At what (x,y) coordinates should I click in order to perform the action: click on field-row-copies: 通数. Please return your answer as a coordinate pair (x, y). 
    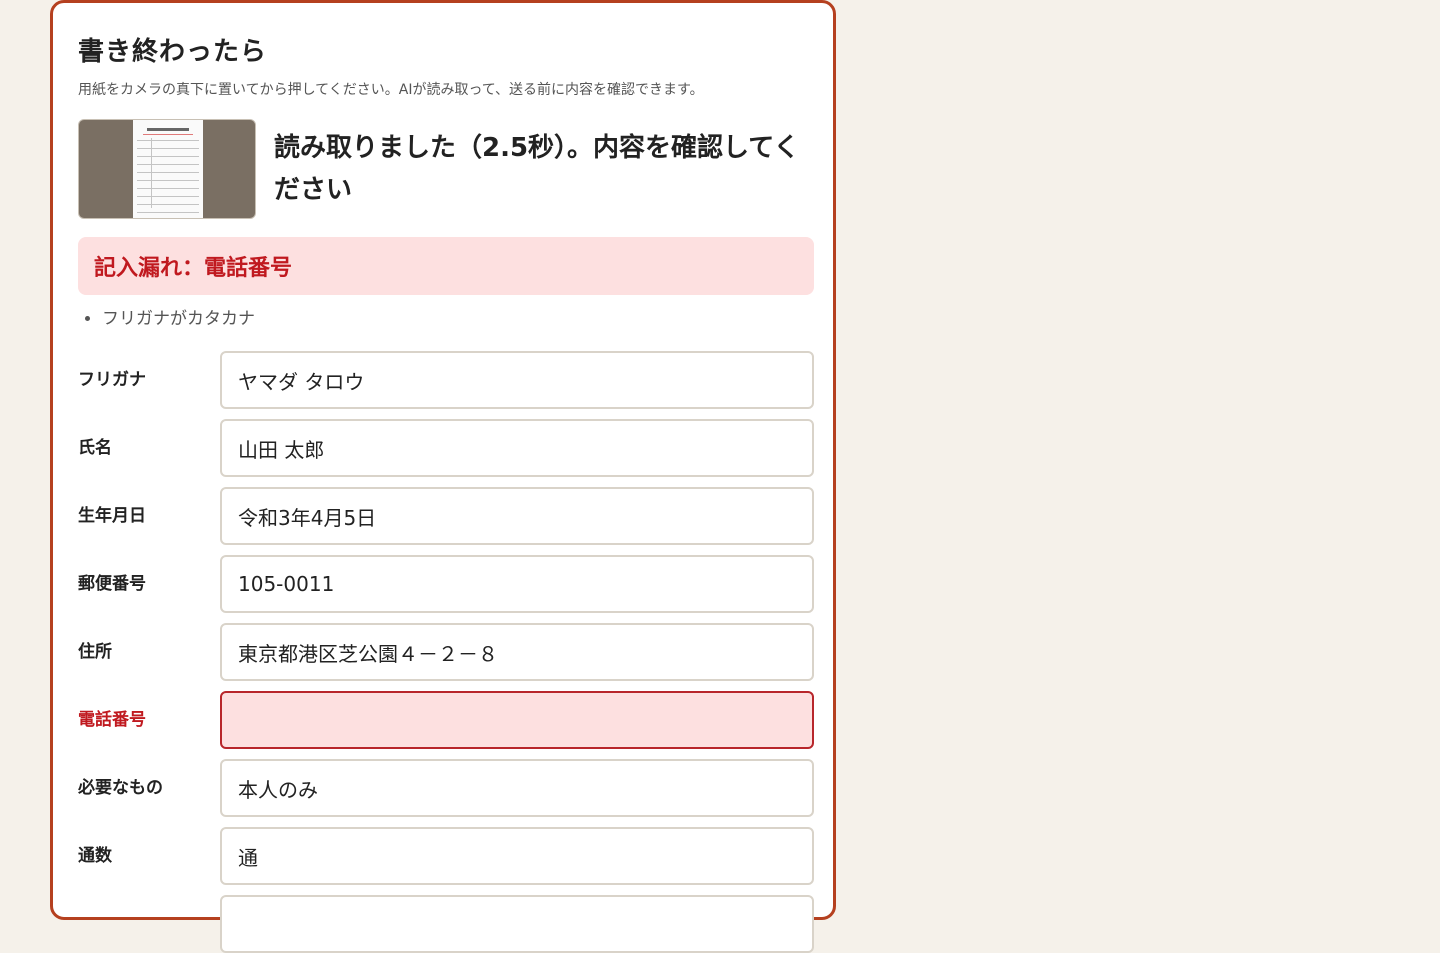
    Looking at the image, I should click on (446, 856).